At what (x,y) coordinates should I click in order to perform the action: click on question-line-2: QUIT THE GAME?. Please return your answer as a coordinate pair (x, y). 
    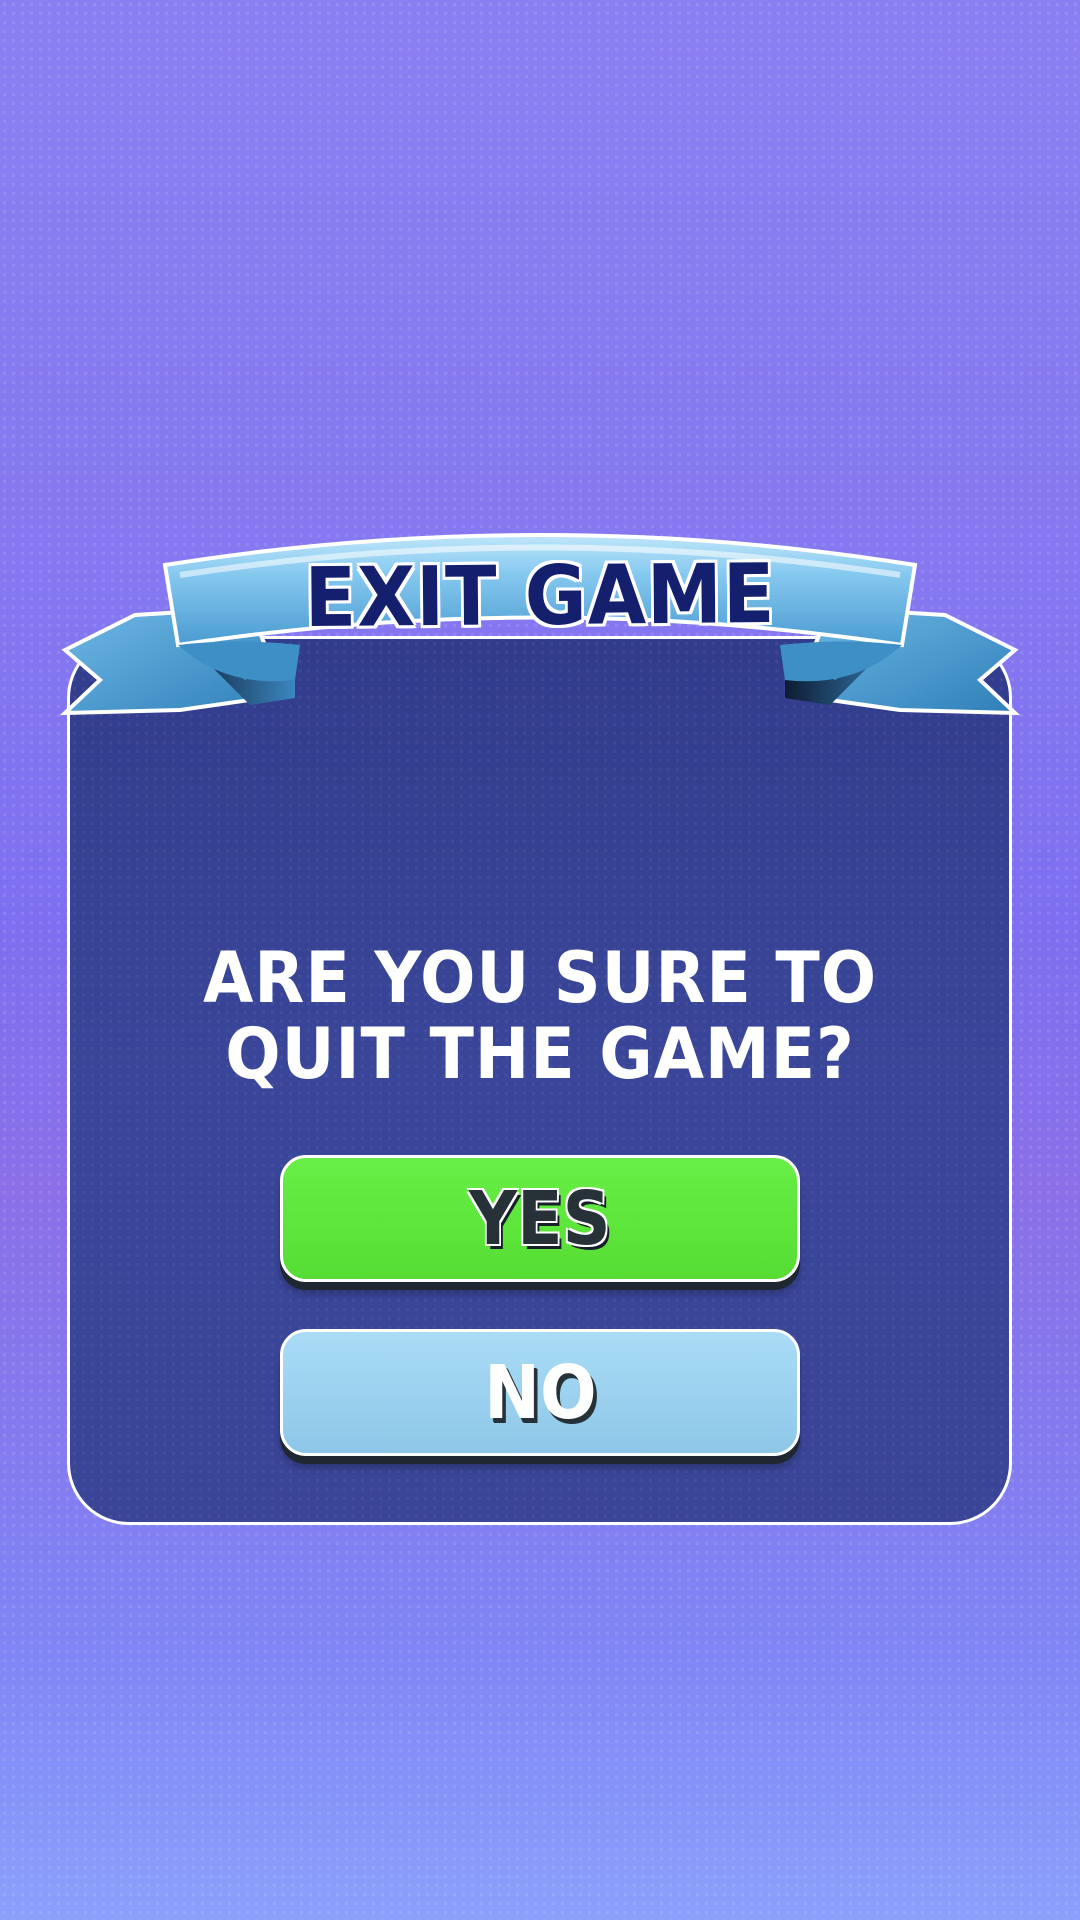
    Looking at the image, I should click on (540, 1054).